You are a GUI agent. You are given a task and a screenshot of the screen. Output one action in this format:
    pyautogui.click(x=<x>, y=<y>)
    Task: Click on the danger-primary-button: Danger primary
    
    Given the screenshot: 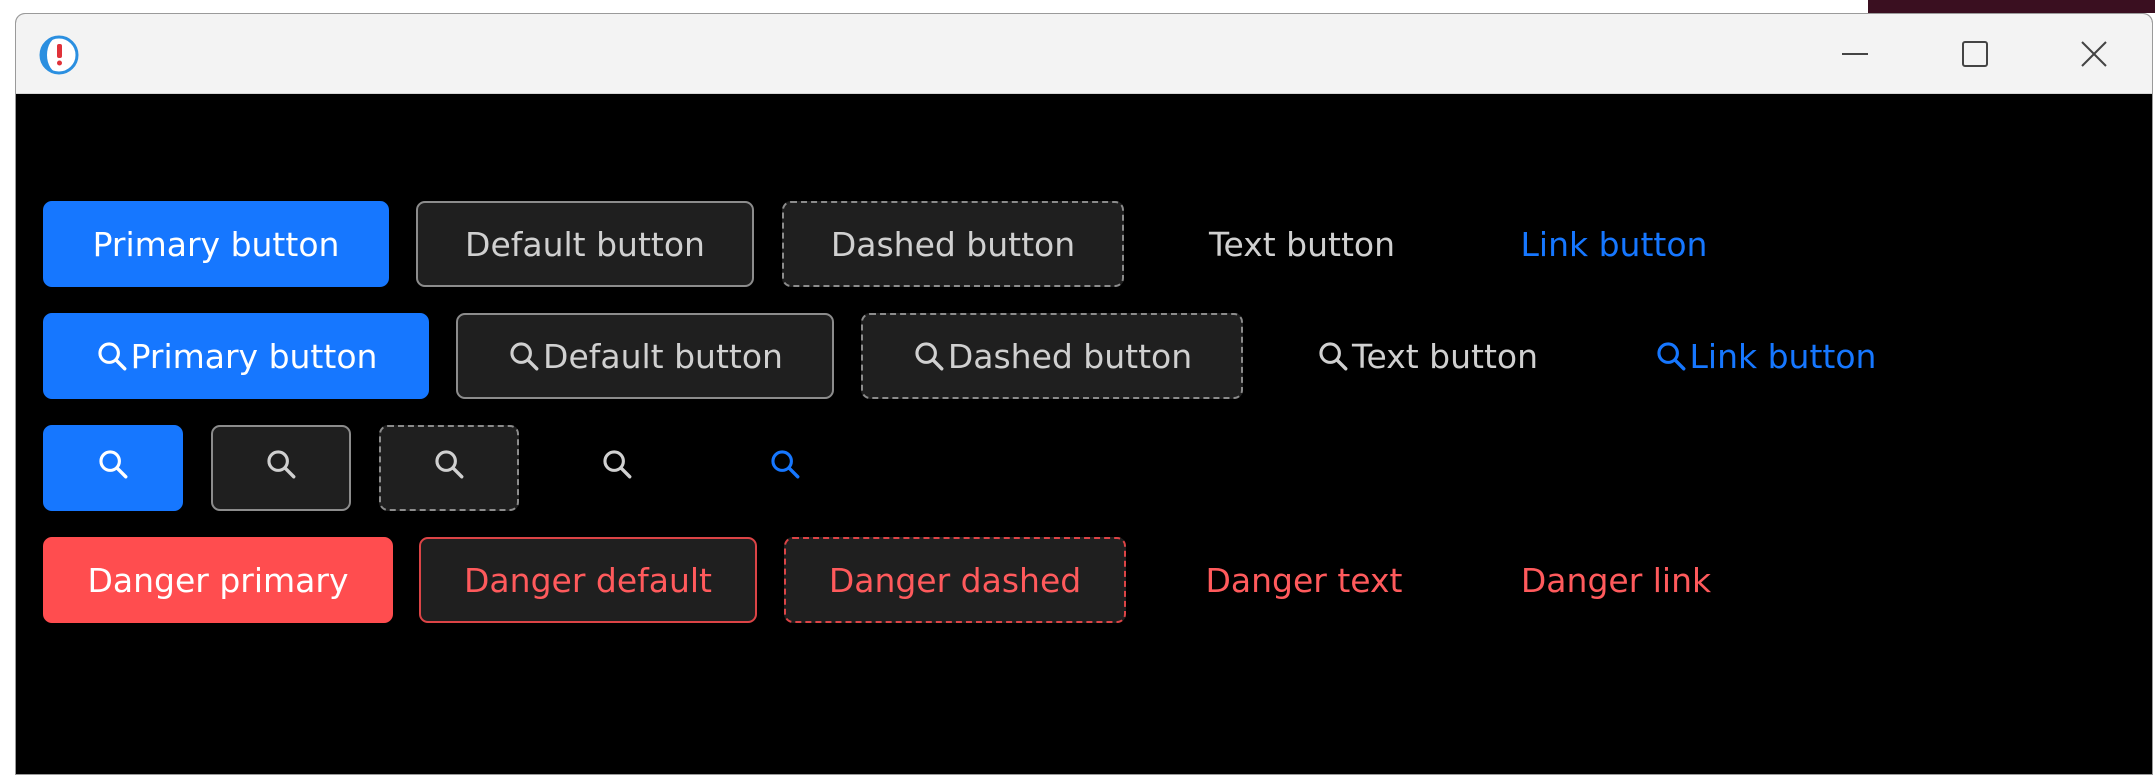 What is the action you would take?
    pyautogui.click(x=218, y=580)
    